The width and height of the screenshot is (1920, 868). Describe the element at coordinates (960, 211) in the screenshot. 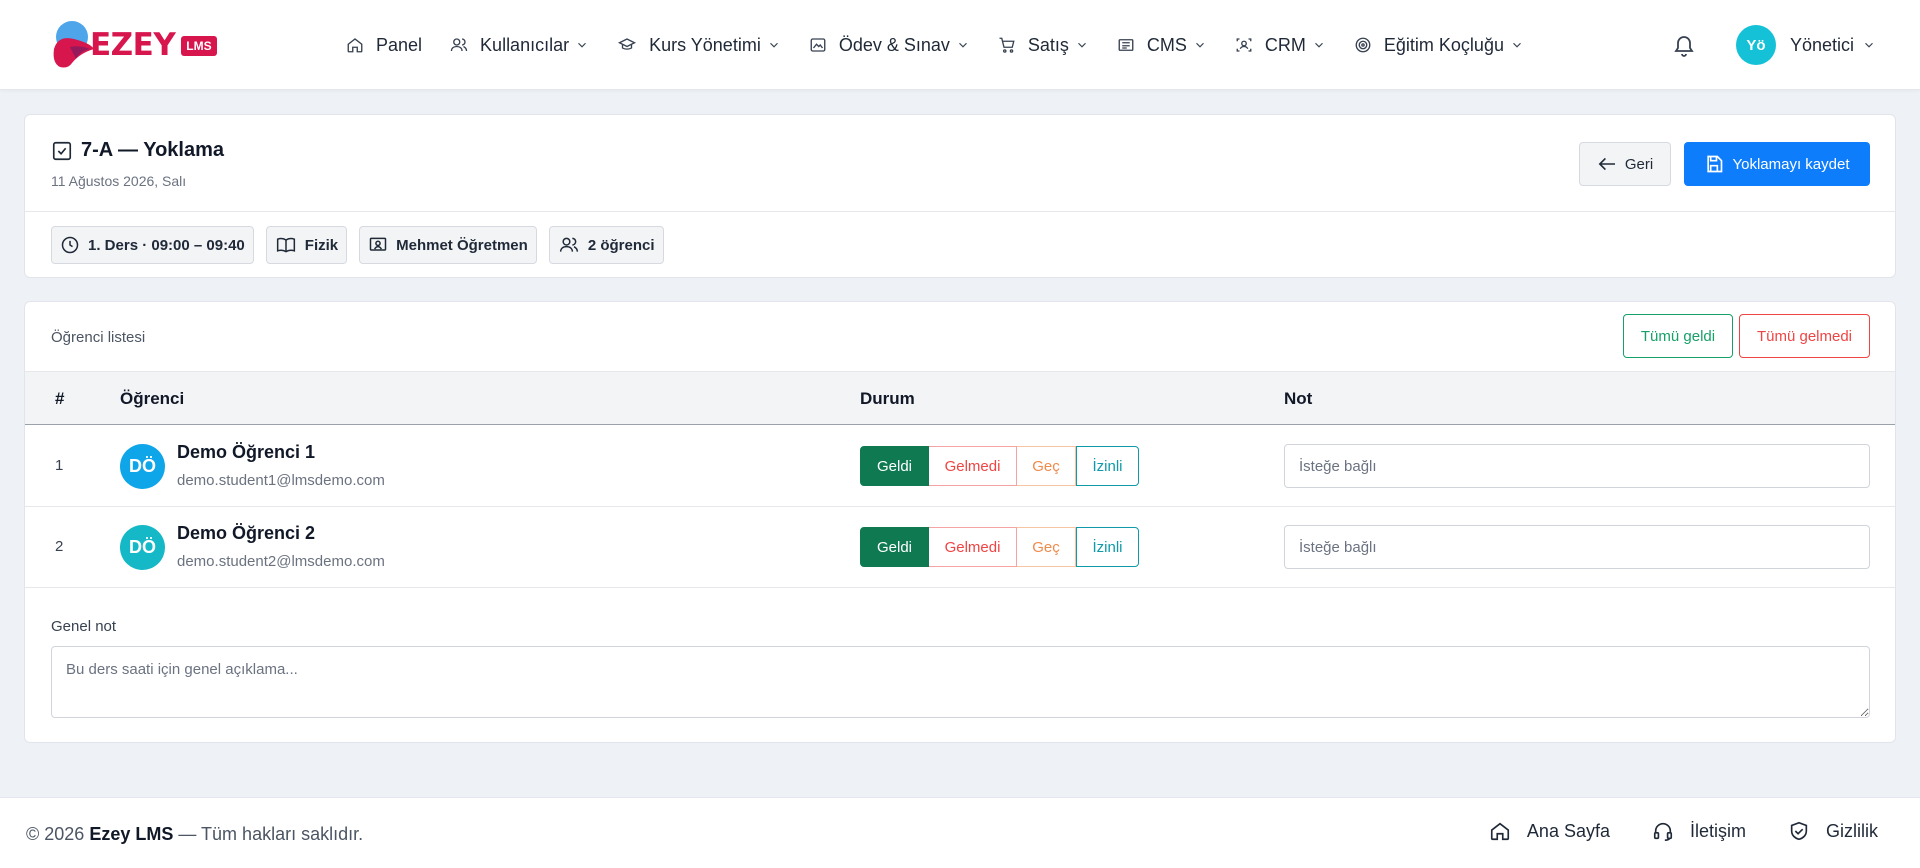

I see `divider` at that location.